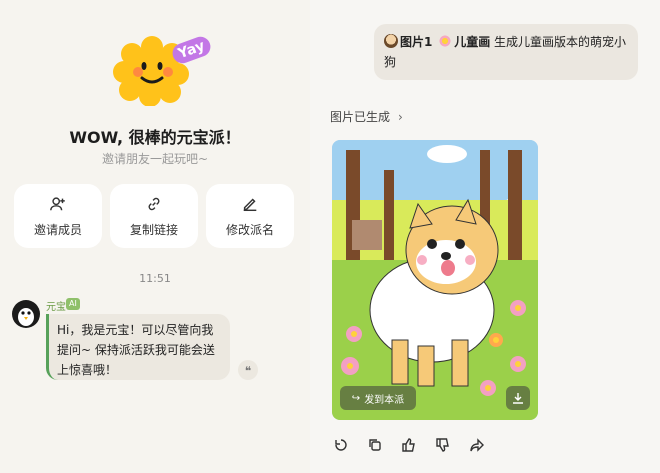  I want to click on add-user-icon, so click(57, 203).